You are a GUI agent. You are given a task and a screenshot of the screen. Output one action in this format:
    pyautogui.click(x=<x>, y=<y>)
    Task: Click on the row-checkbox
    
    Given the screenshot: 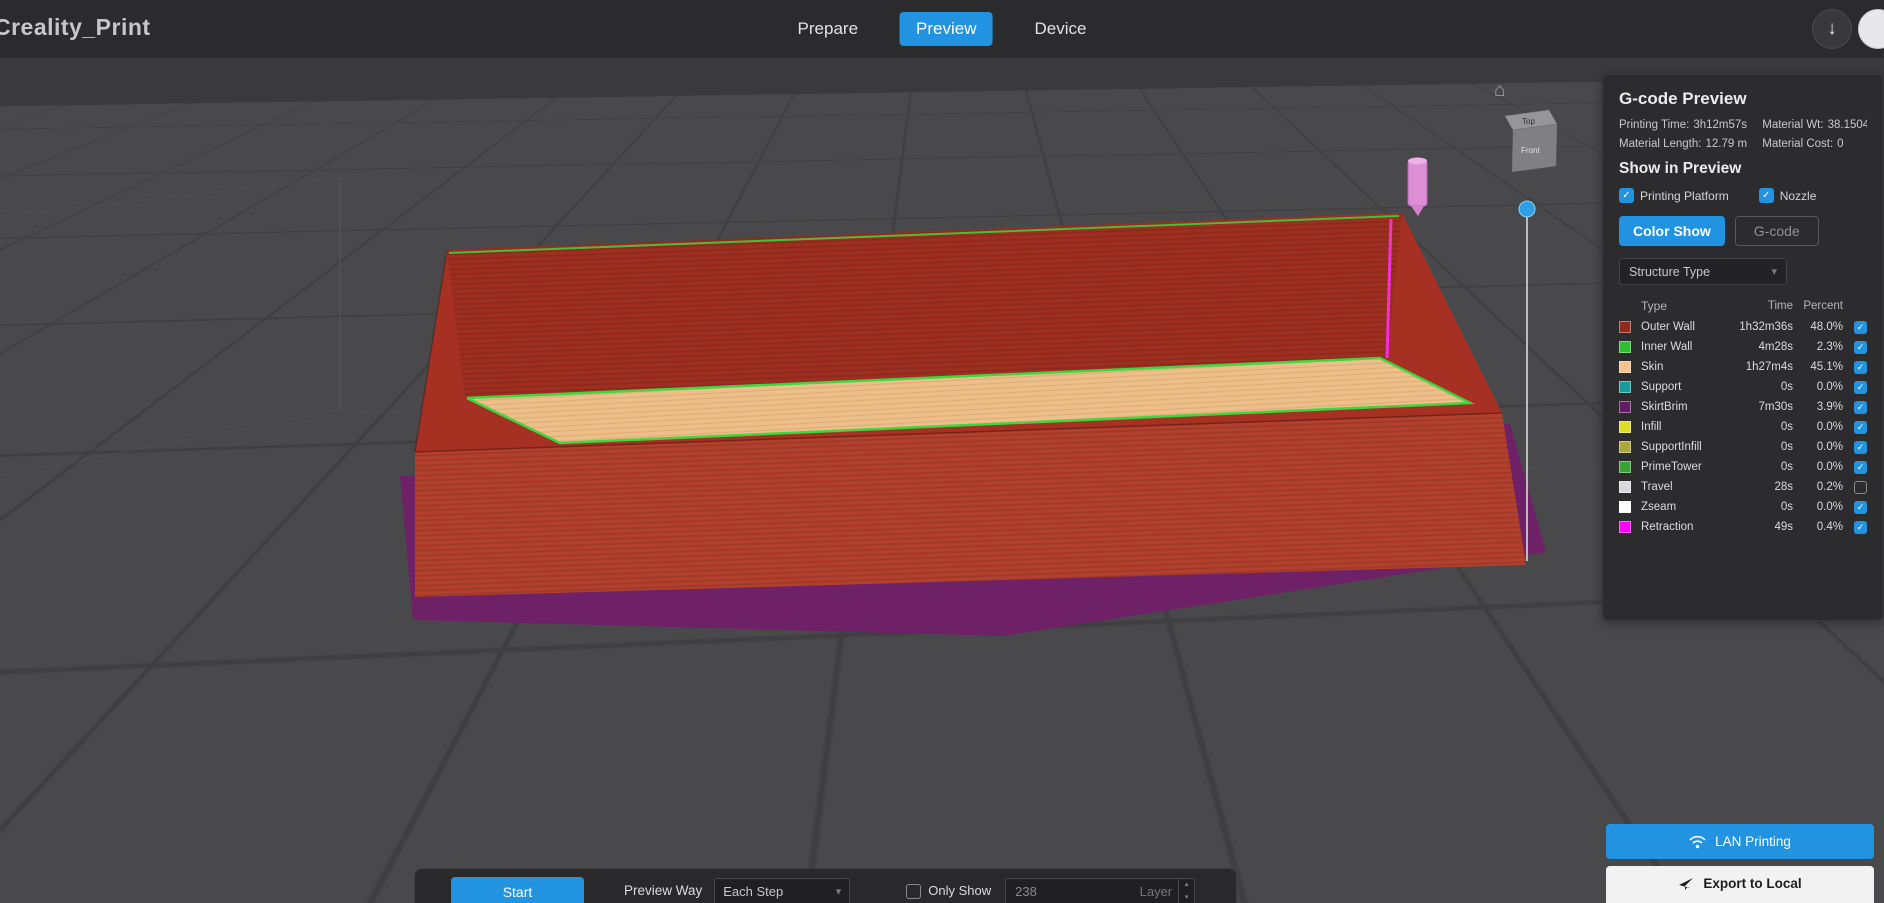 What is the action you would take?
    pyautogui.click(x=1860, y=487)
    